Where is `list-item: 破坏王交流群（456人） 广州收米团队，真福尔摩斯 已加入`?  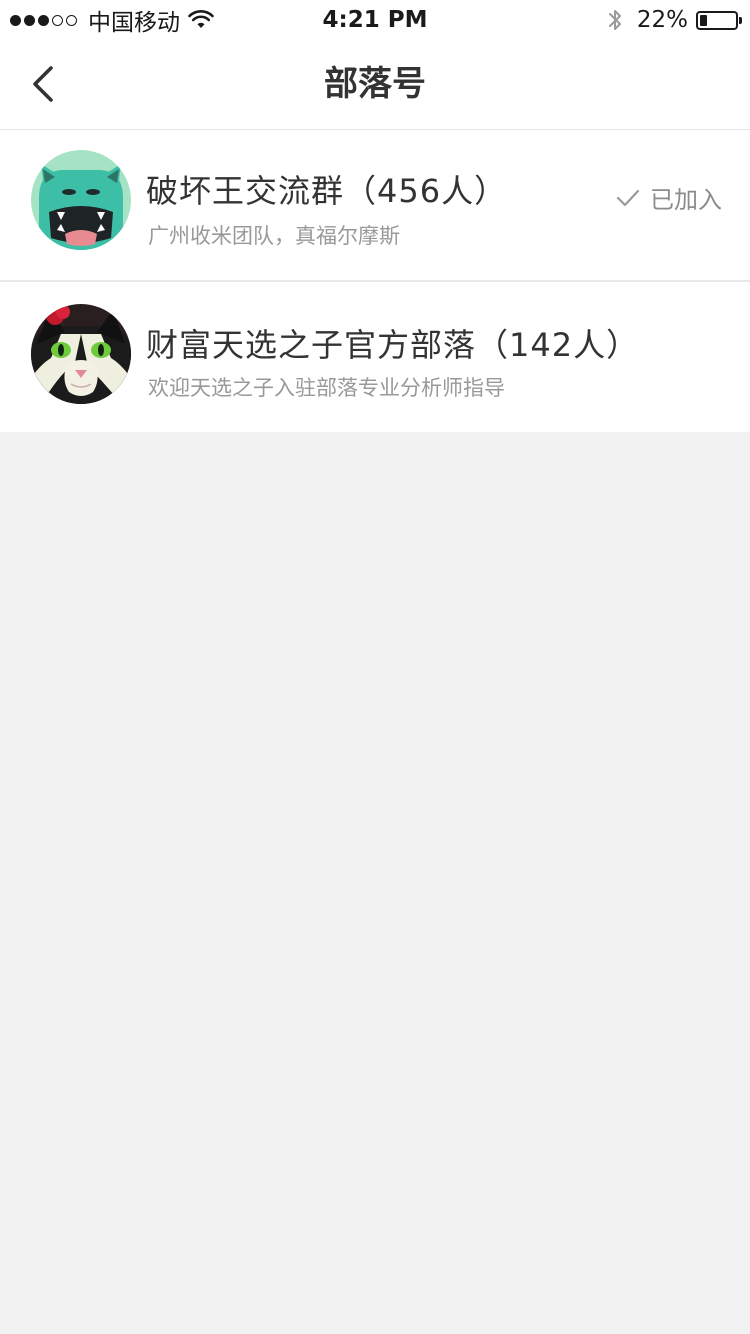
list-item: 破坏王交流群（456人） 广州收米团队，真福尔摩斯 已加入 is located at coordinates (375, 206).